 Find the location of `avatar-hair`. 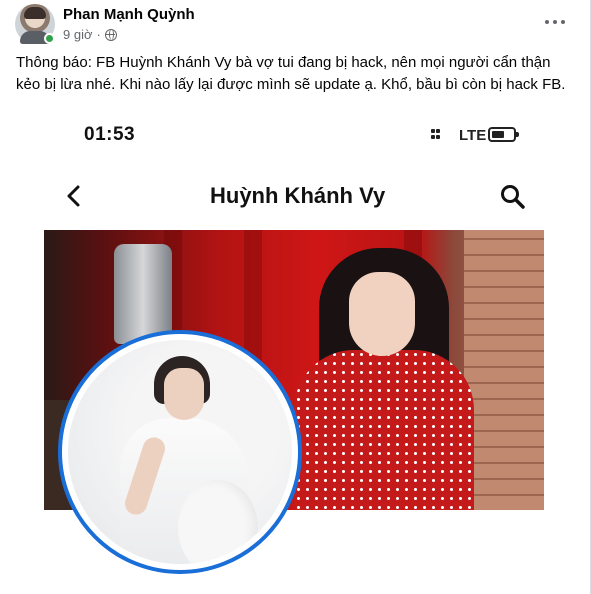

avatar-hair is located at coordinates (35, 13).